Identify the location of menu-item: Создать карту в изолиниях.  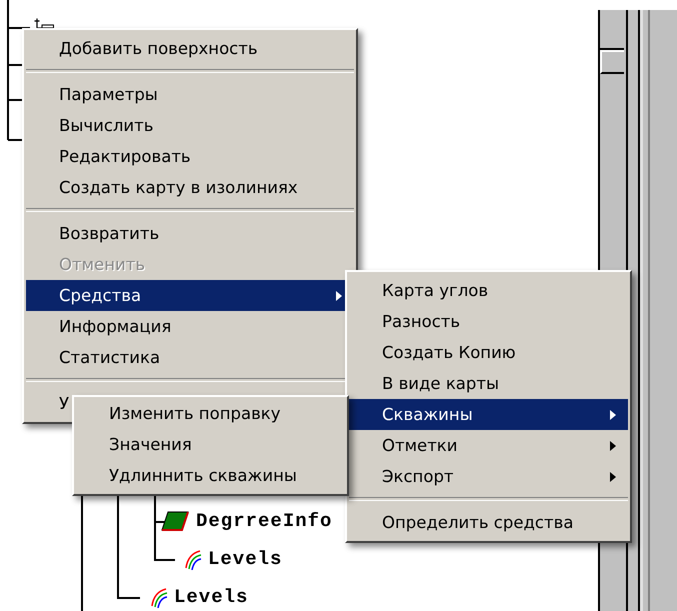
(190, 187).